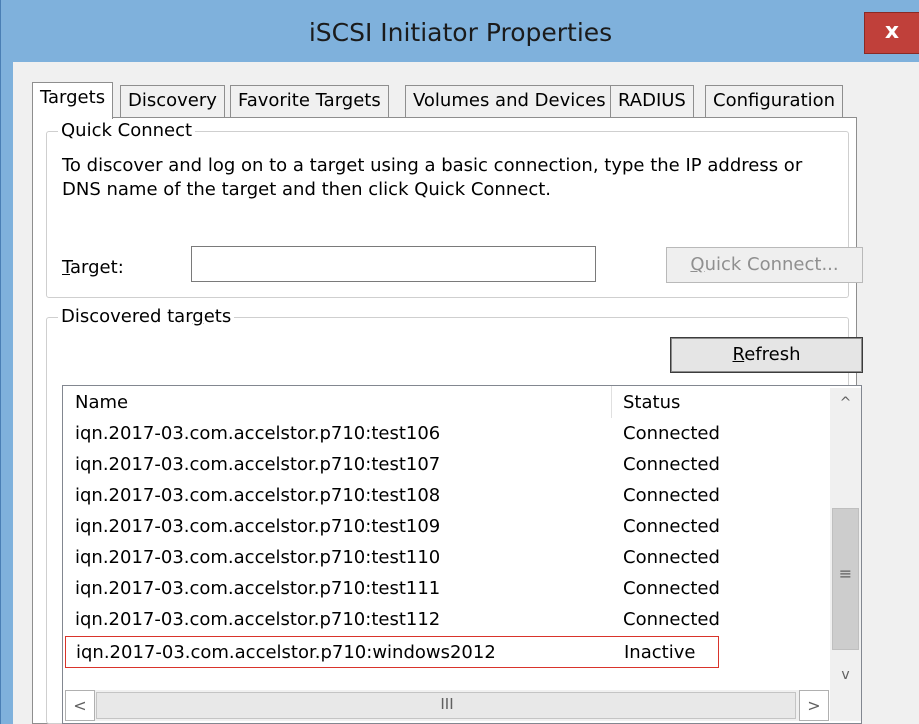 This screenshot has height=724, width=919. I want to click on horizontal-scrollbar: < III >, so click(447, 705).